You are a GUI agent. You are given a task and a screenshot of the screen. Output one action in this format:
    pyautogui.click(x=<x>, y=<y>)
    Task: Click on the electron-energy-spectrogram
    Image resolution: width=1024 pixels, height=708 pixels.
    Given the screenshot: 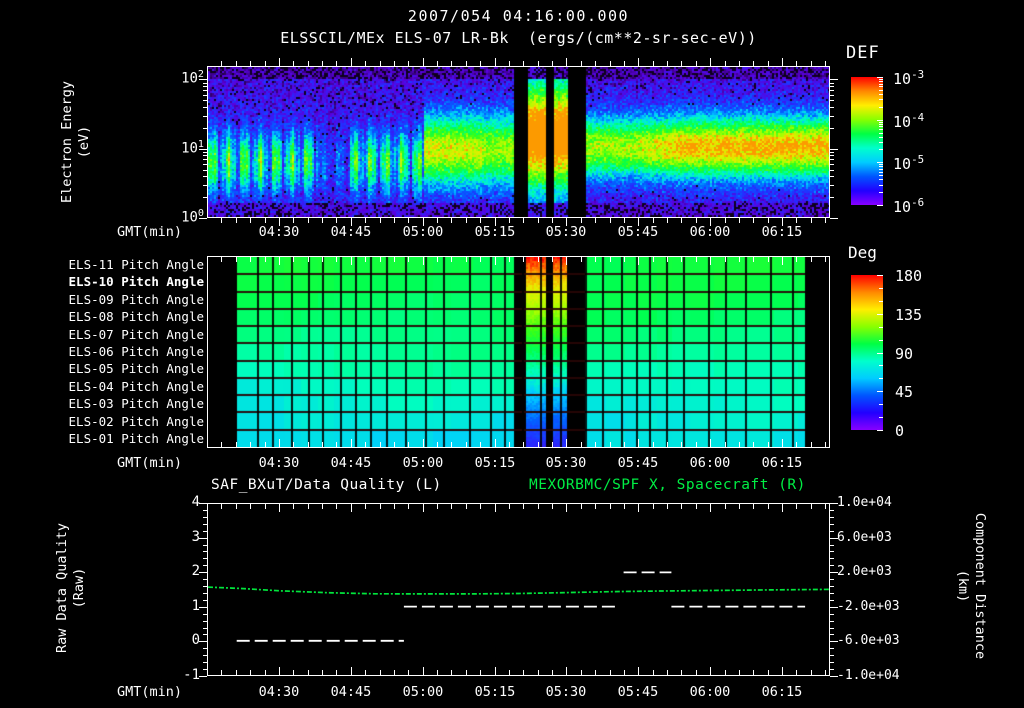 What is the action you would take?
    pyautogui.click(x=518, y=142)
    